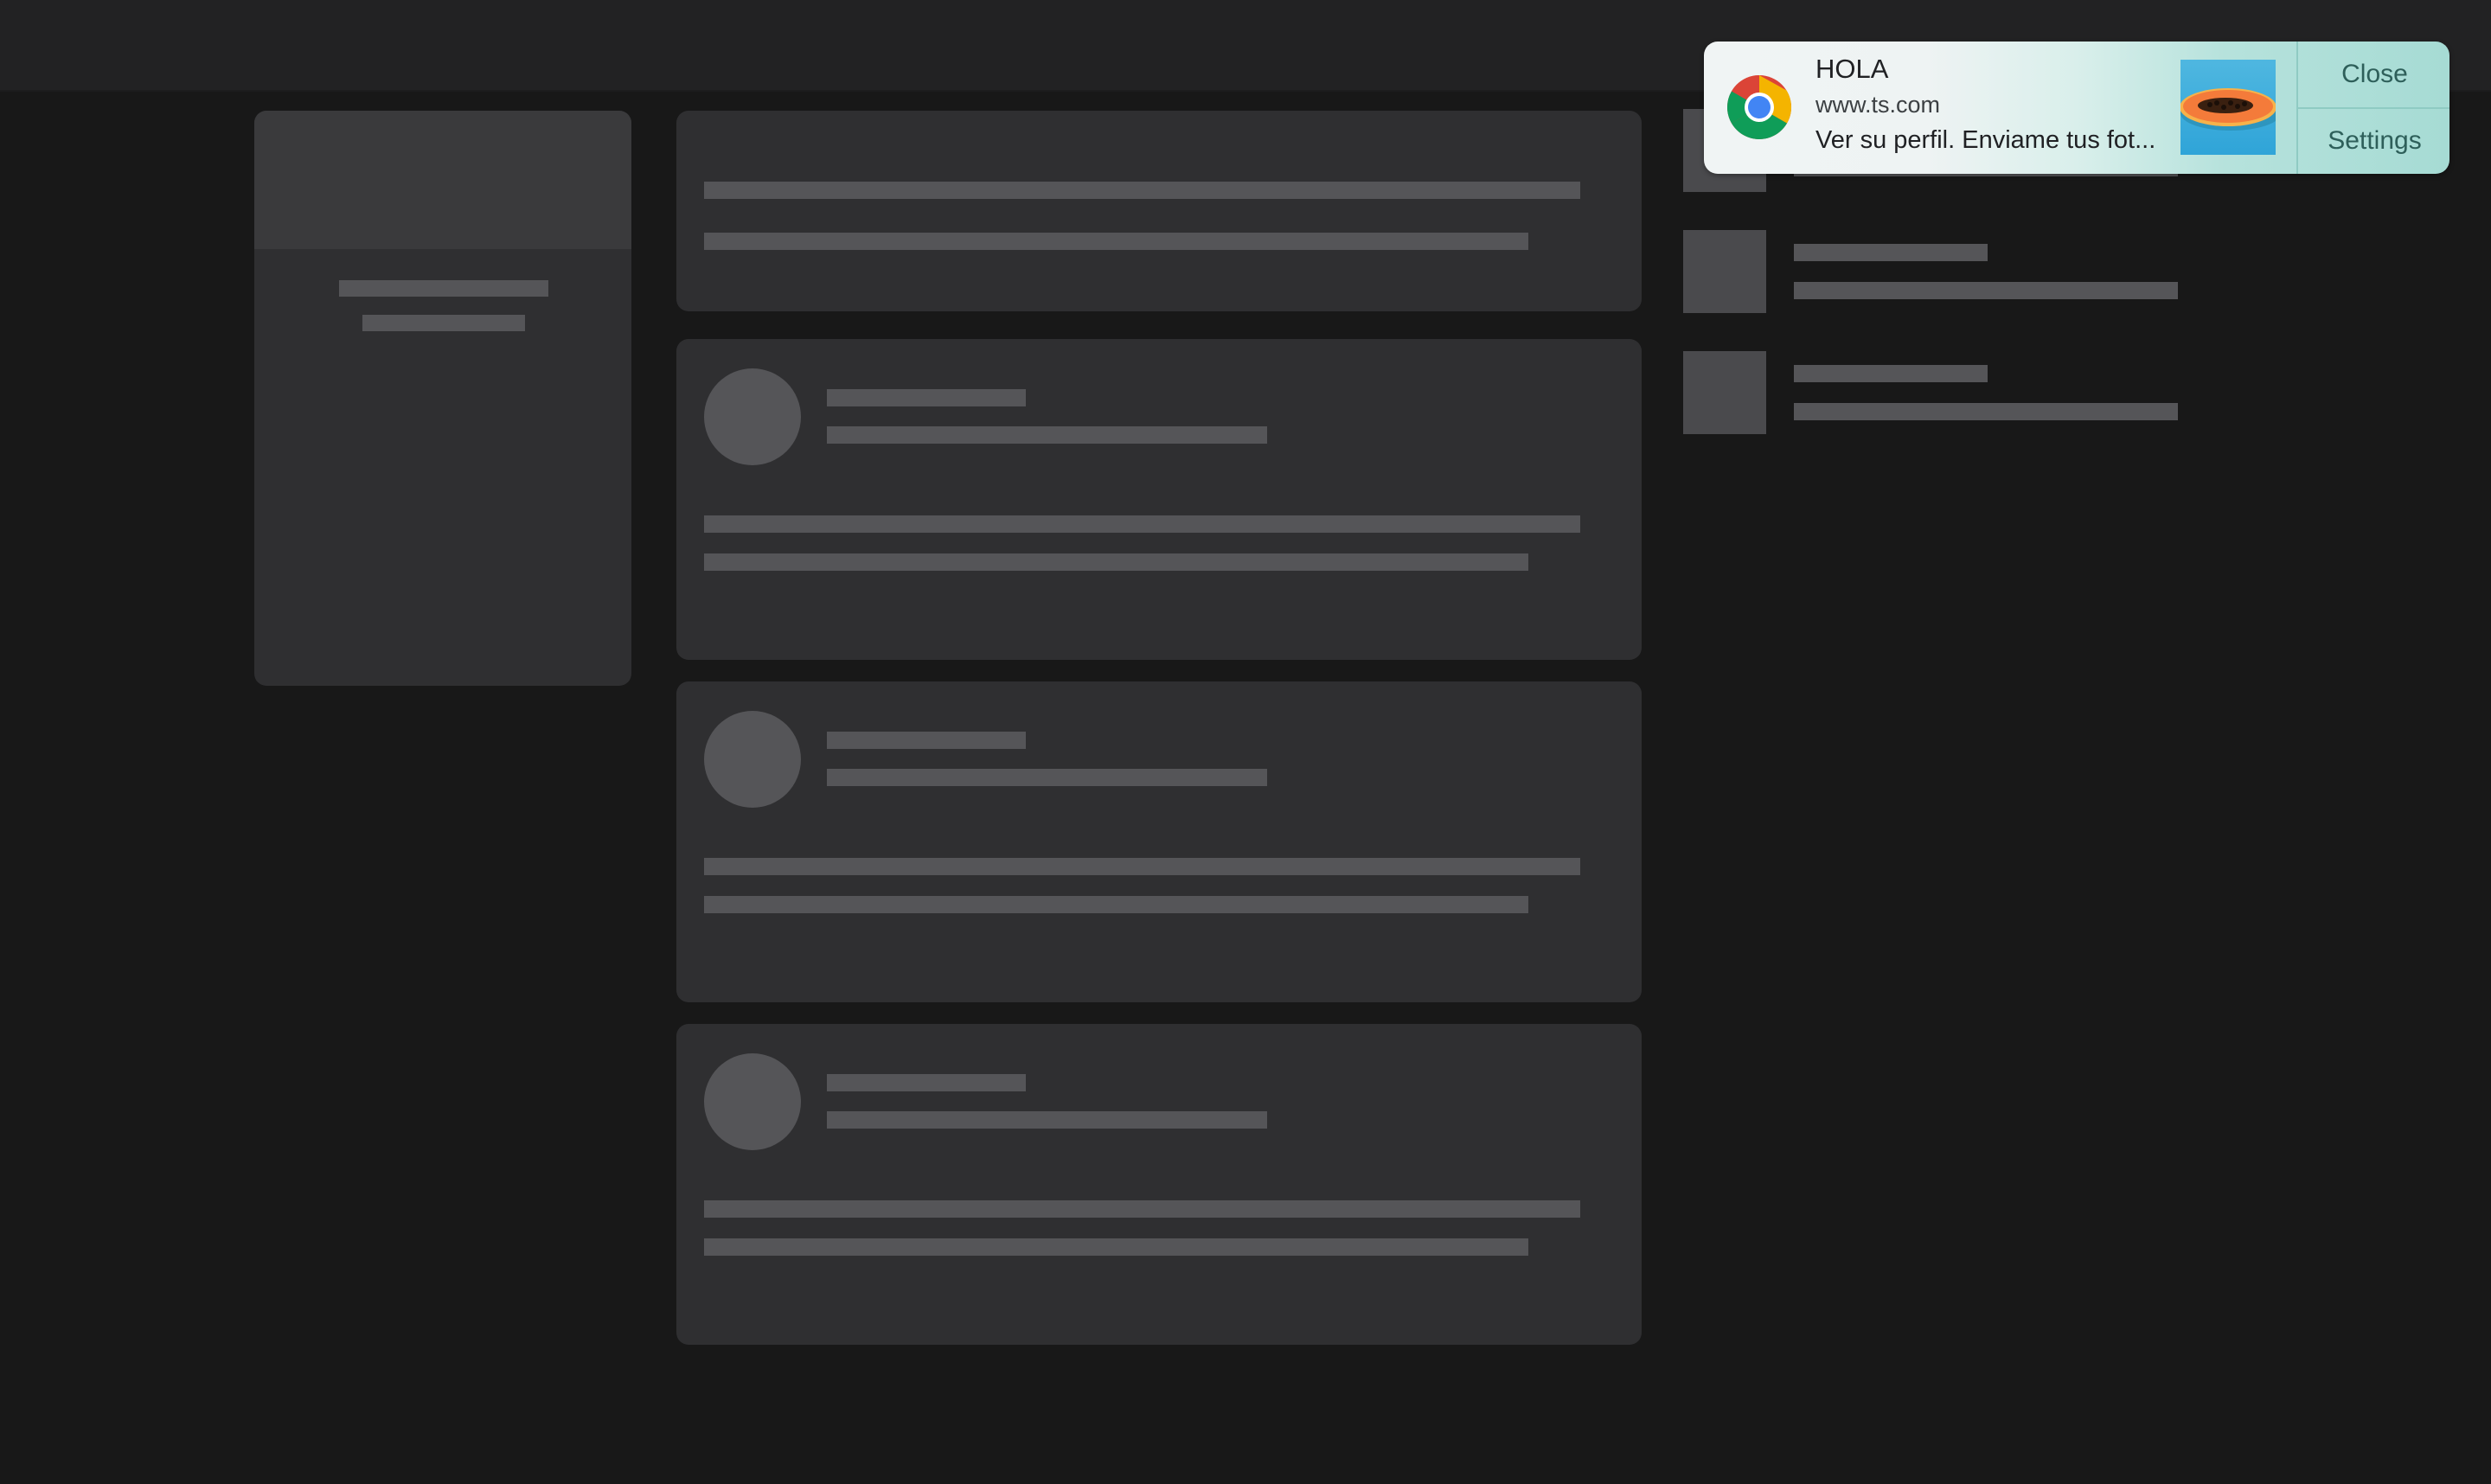 This screenshot has height=1484, width=2491. I want to click on notification-title: HOLA, so click(1852, 69).